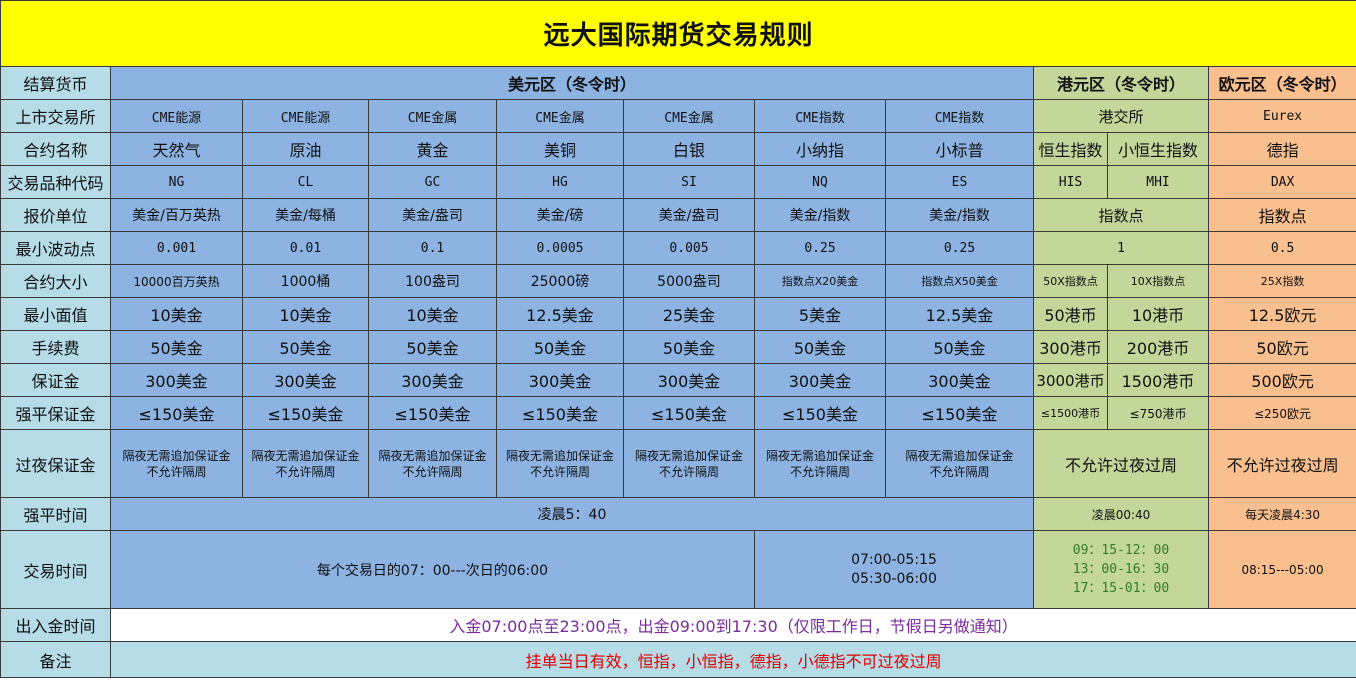  What do you see at coordinates (432, 281) in the screenshot?
I see `usd-size-cell: 100盎司` at bounding box center [432, 281].